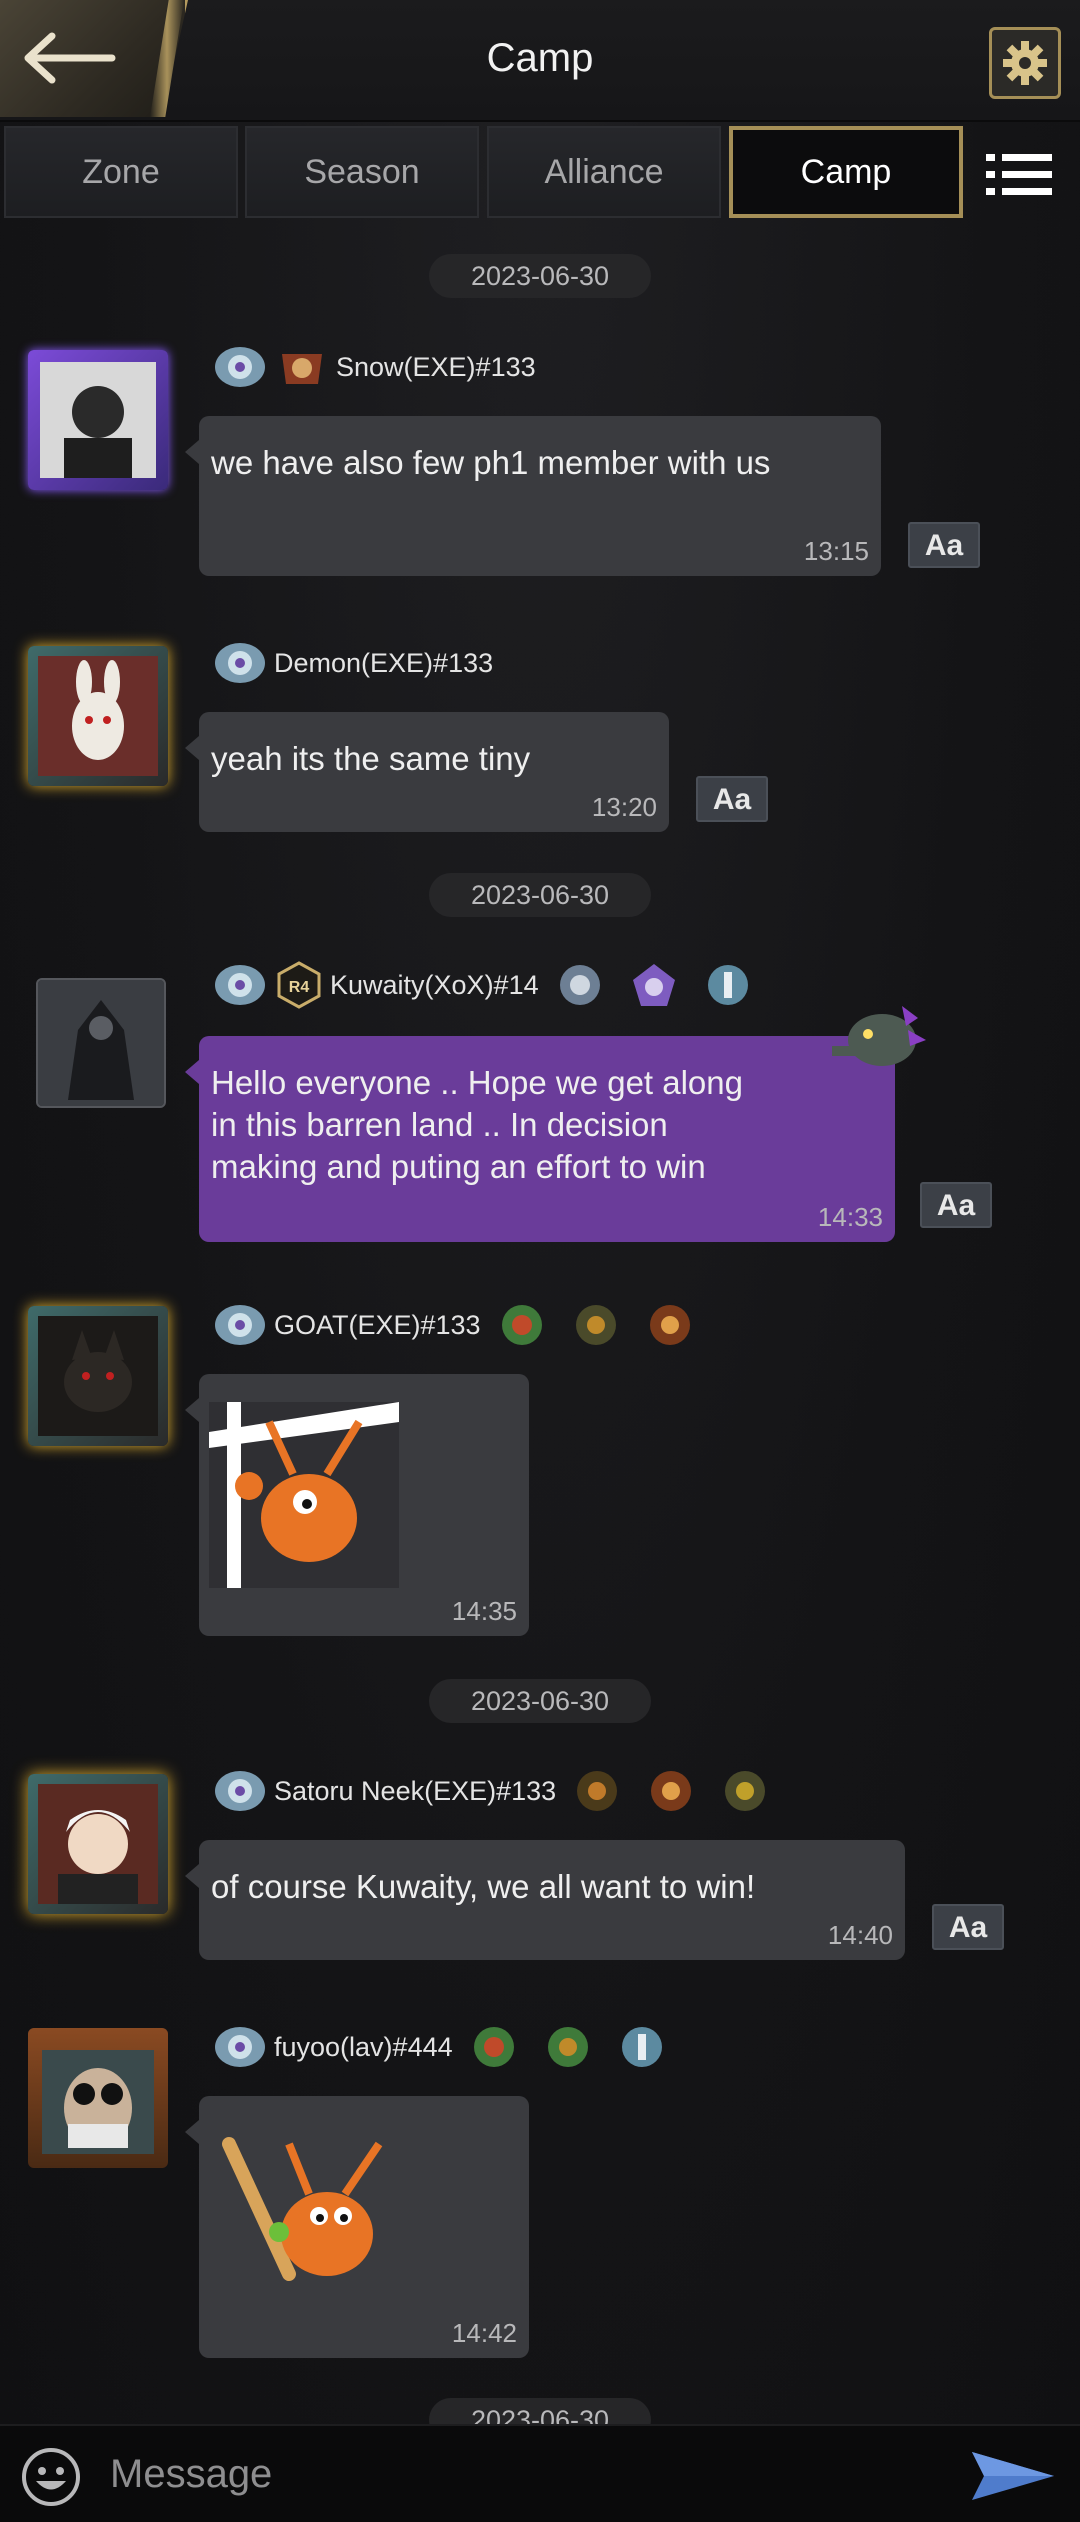  What do you see at coordinates (436, 367) in the screenshot?
I see `sender-name: Snow(EXE)#133` at bounding box center [436, 367].